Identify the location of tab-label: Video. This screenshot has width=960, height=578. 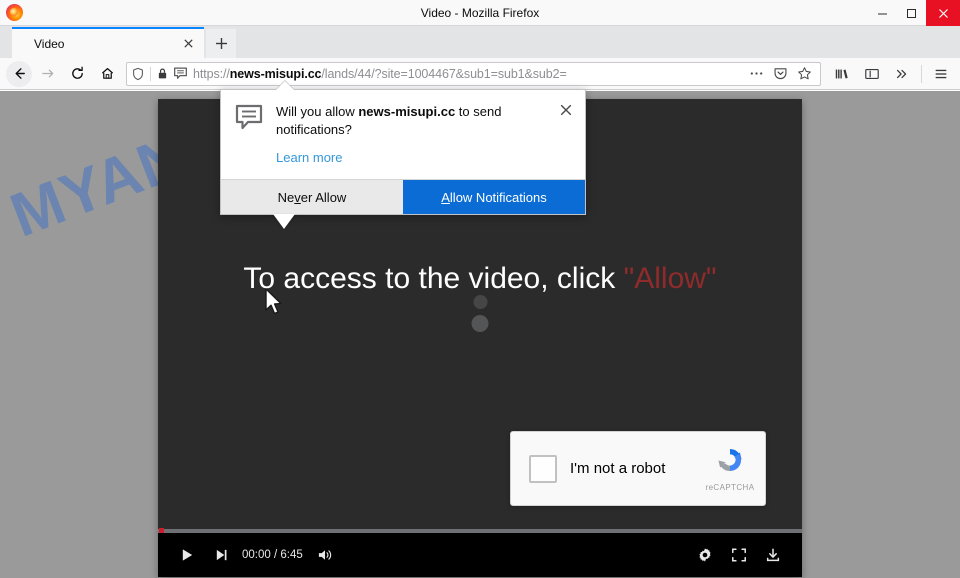
(49, 43).